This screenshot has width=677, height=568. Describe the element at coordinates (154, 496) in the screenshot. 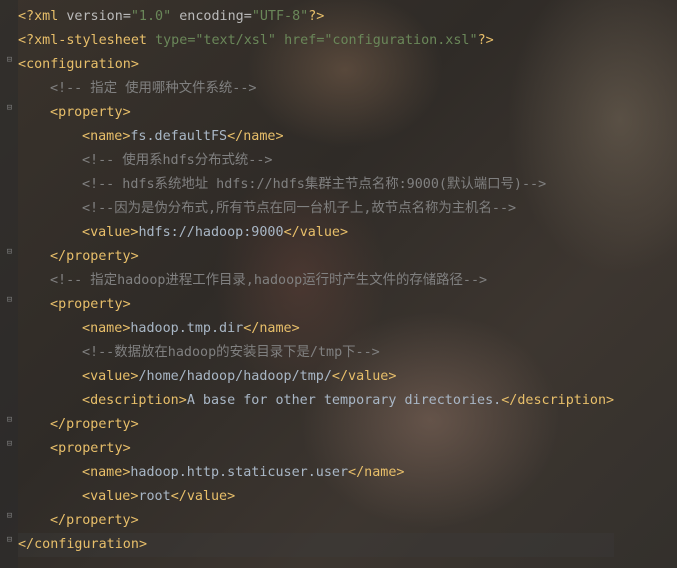

I see `property-value-text: root` at that location.